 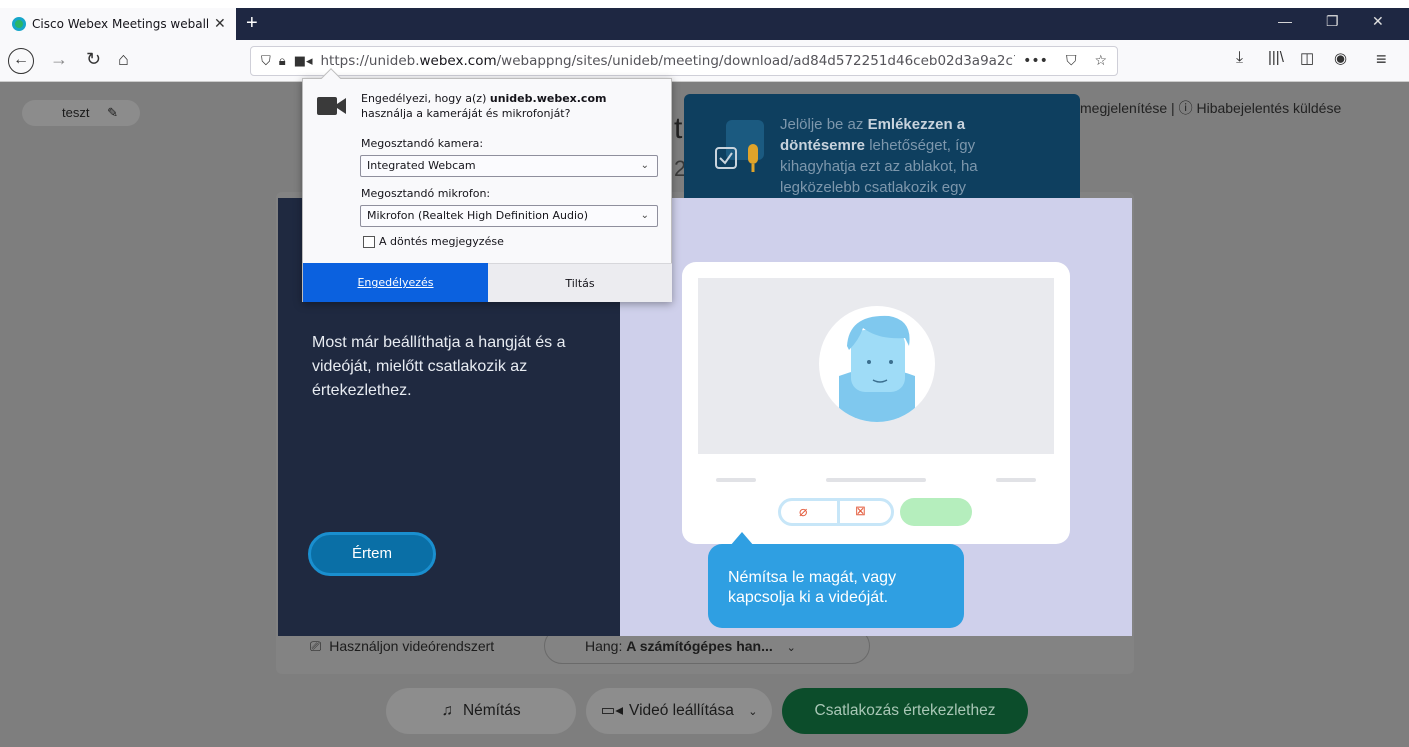 I want to click on back-arrow-icon: ←, so click(x=21, y=61).